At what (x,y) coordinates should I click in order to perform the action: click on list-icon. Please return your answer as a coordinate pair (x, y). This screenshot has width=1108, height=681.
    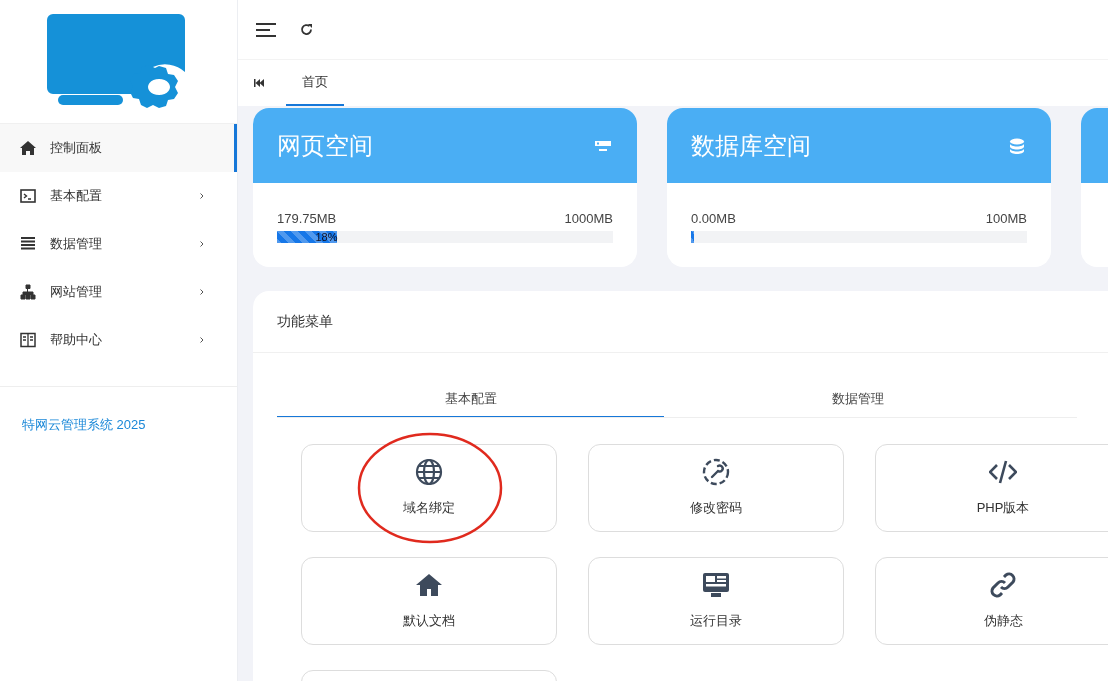
    Looking at the image, I should click on (28, 244).